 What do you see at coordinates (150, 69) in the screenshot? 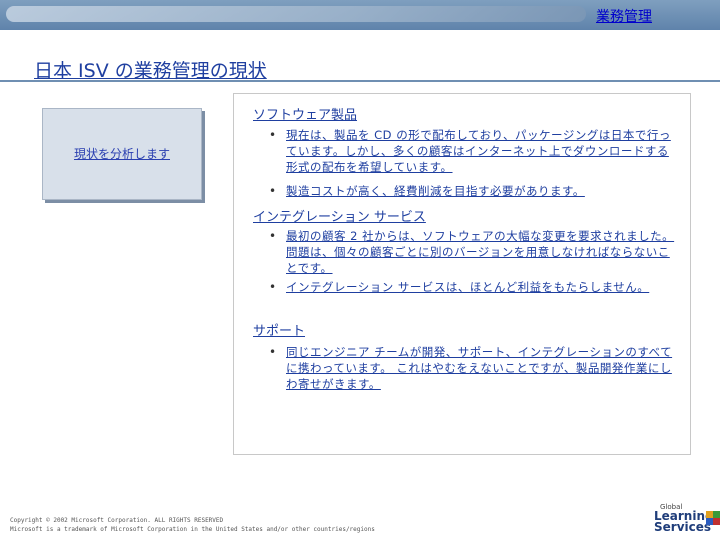
I see `page-title: 日本 ISV の業務管理の現状` at bounding box center [150, 69].